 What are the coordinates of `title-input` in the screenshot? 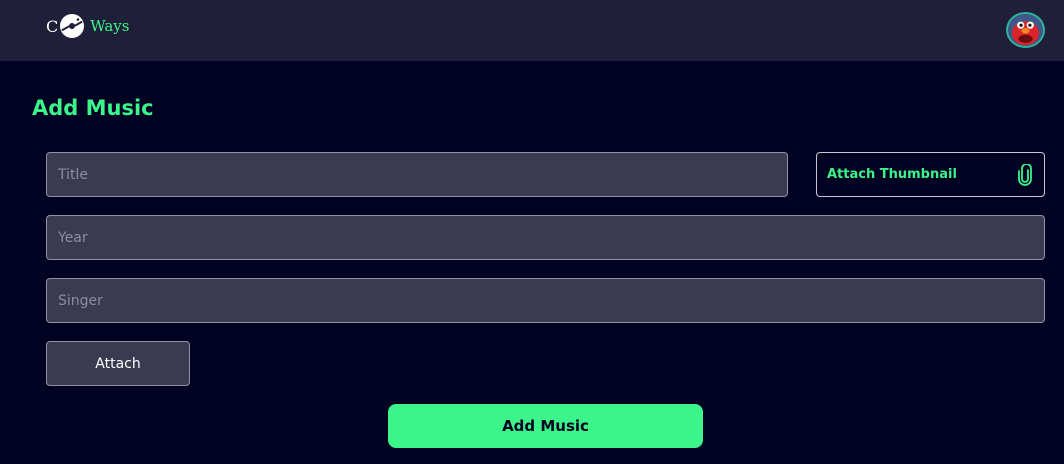 It's located at (417, 174).